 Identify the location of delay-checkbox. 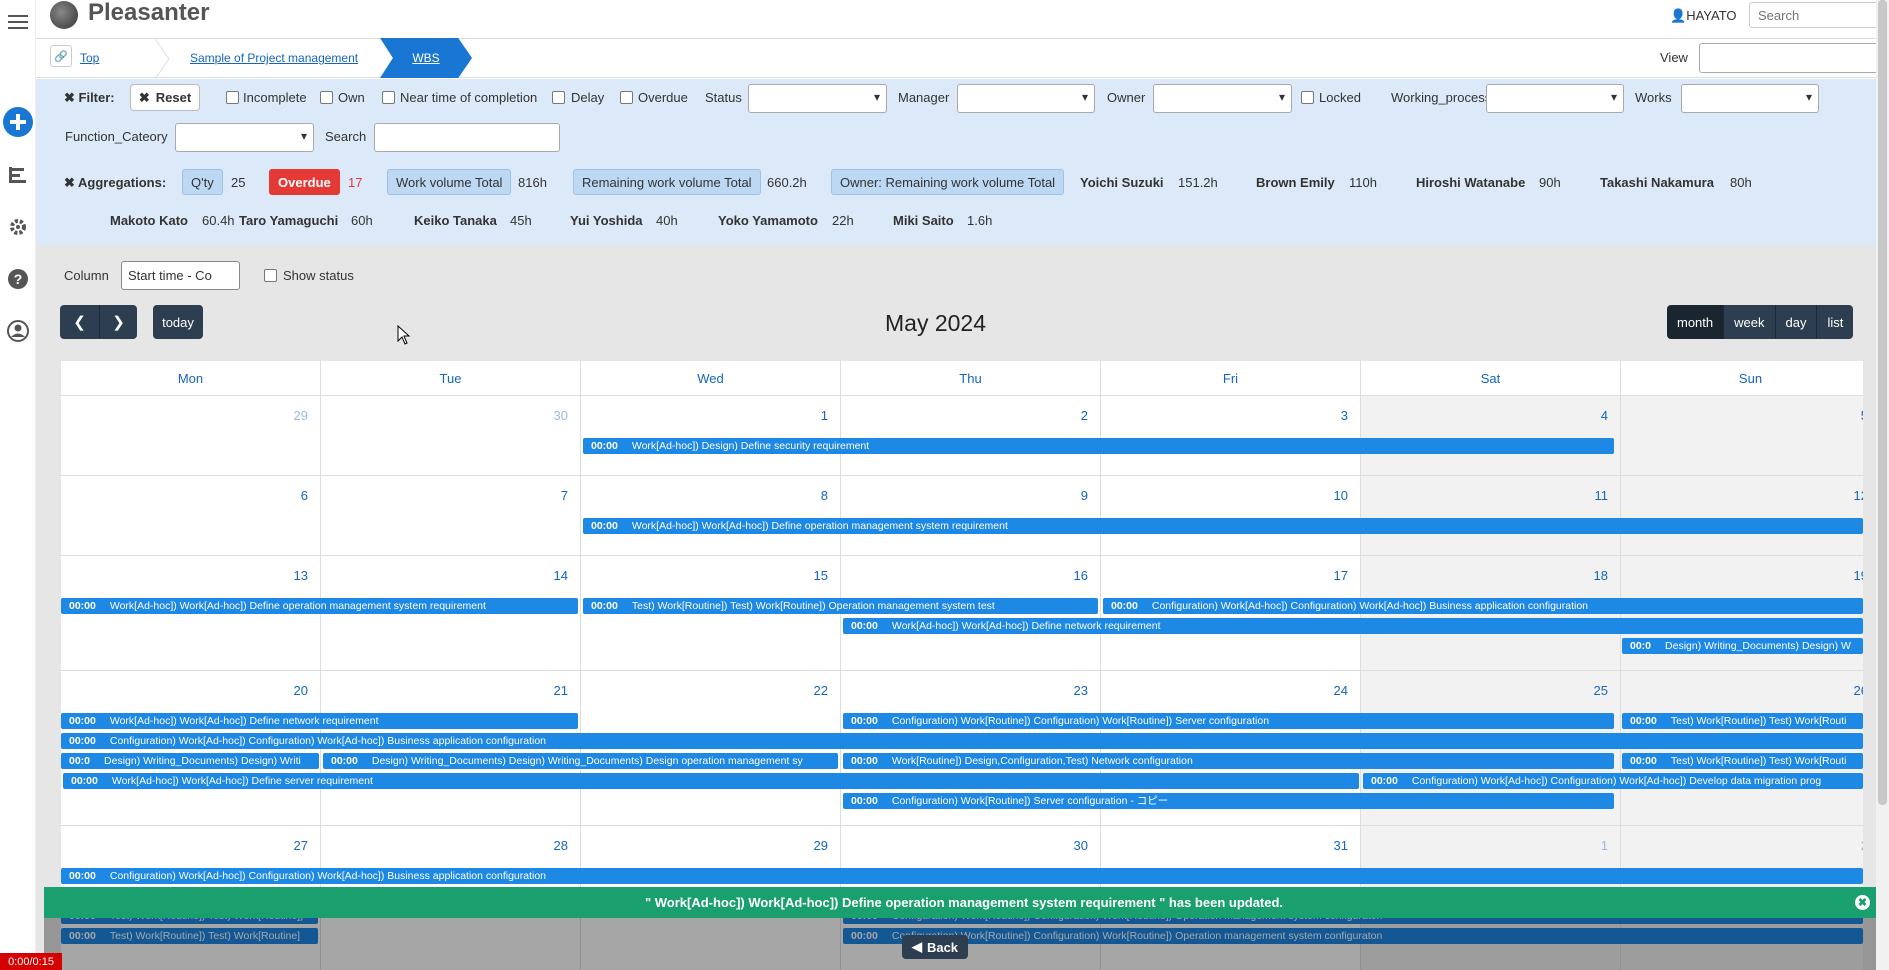
(558, 97).